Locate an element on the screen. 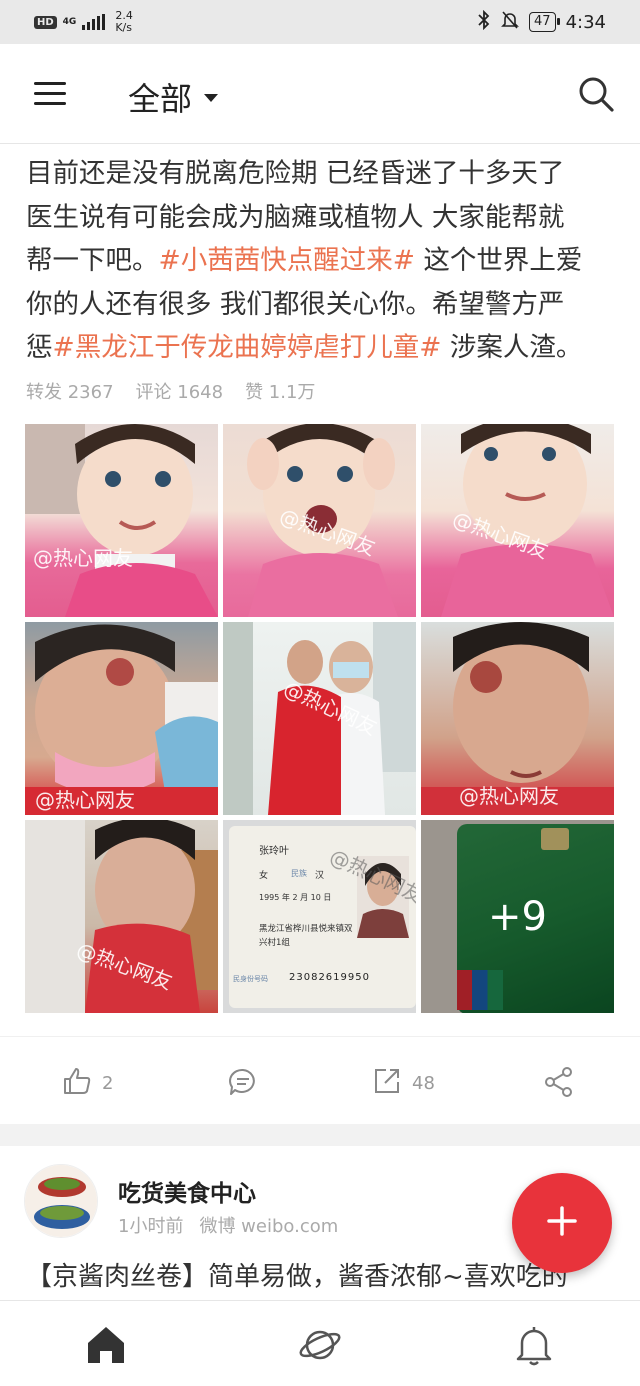 The height and width of the screenshot is (1386, 640). post-action-bar: 2 48 is located at coordinates (320, 1083).